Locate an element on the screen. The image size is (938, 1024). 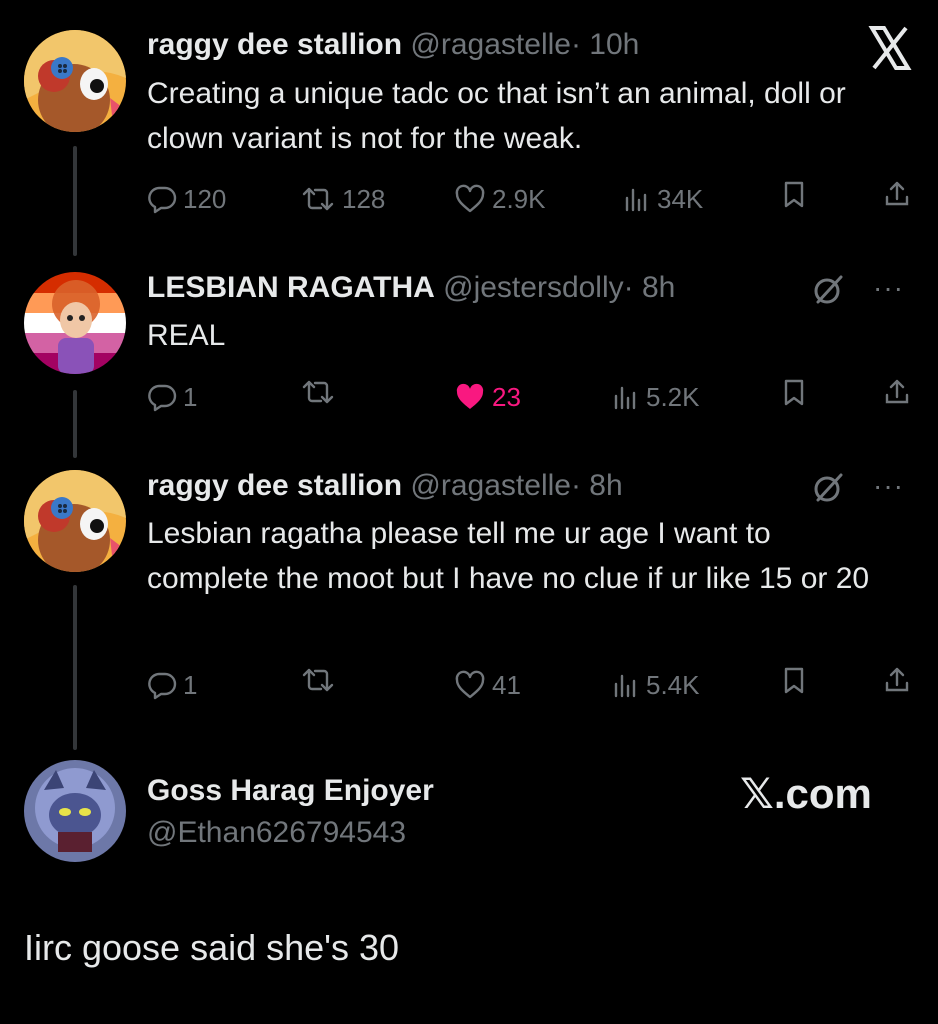
tweet-text: REAL is located at coordinates (186, 335).